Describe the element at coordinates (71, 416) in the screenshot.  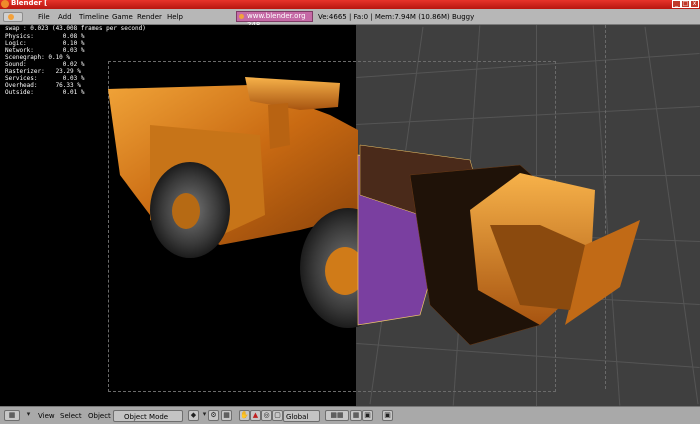
I see `menu-select: Select` at that location.